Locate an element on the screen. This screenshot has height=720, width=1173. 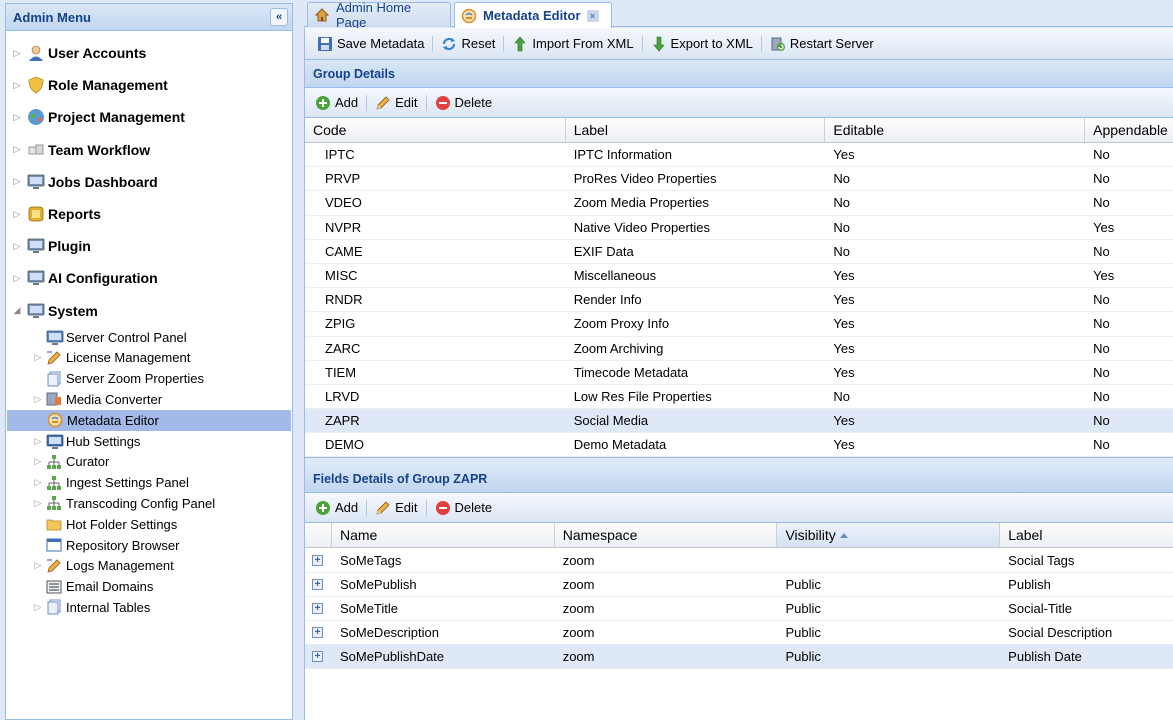
close-tab-icon: × is located at coordinates (592, 15).